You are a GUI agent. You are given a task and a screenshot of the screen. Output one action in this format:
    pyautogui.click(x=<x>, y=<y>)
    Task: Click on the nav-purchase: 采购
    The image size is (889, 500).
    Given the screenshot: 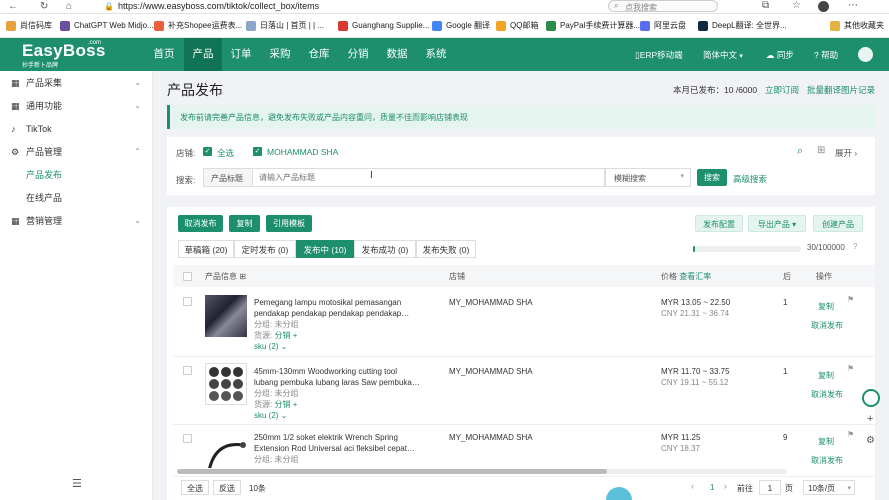 What is the action you would take?
    pyautogui.click(x=280, y=54)
    